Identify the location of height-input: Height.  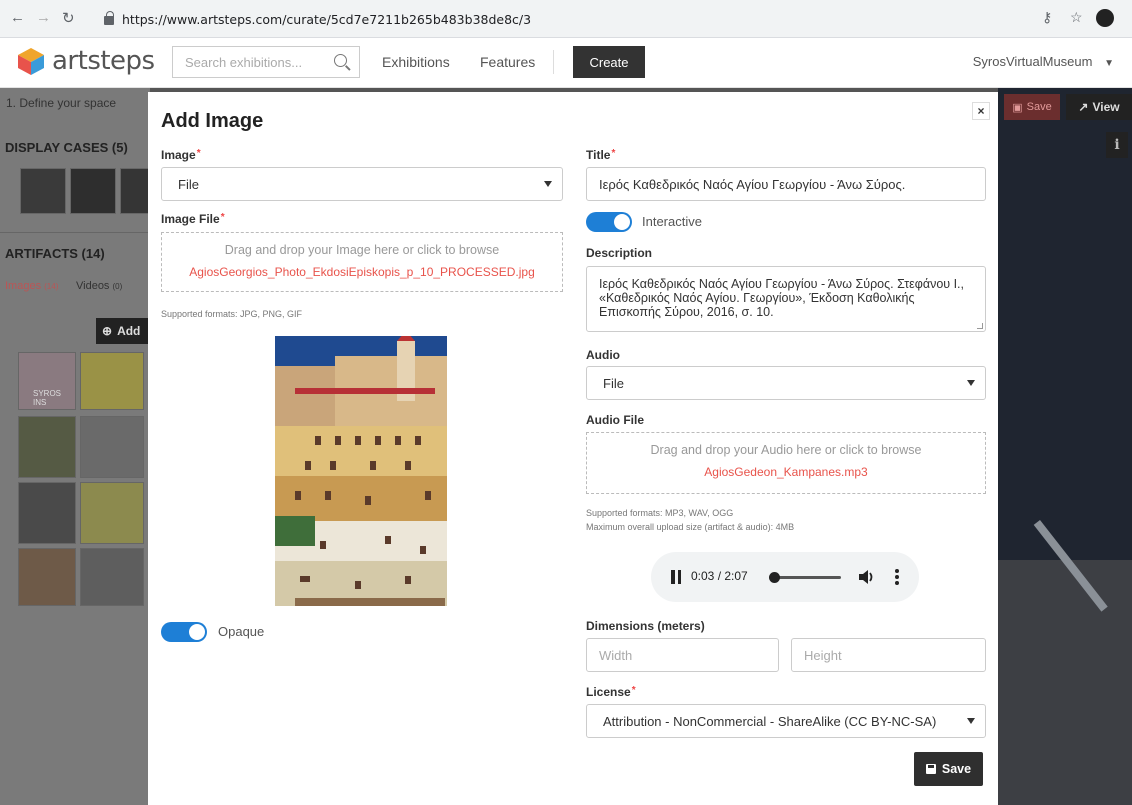
(888, 655).